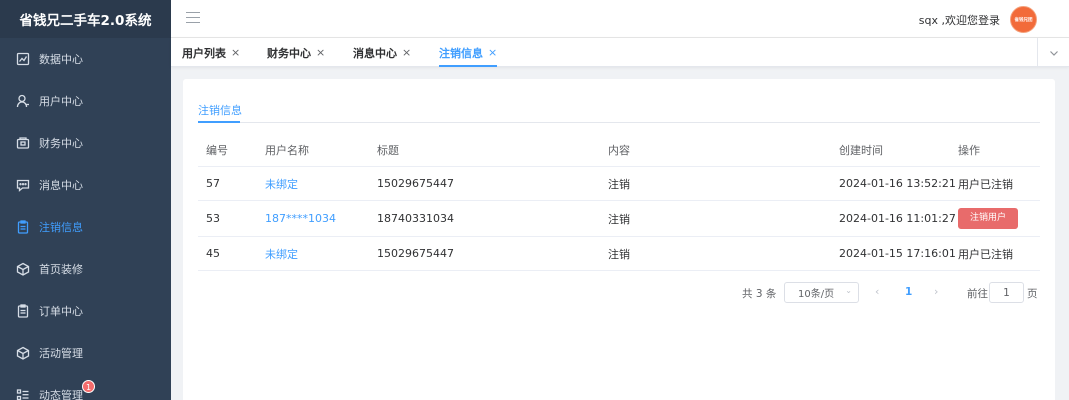 The height and width of the screenshot is (400, 1069). Describe the element at coordinates (85, 353) in the screenshot. I see `sidebar-item-activity-management: 活动管理` at that location.